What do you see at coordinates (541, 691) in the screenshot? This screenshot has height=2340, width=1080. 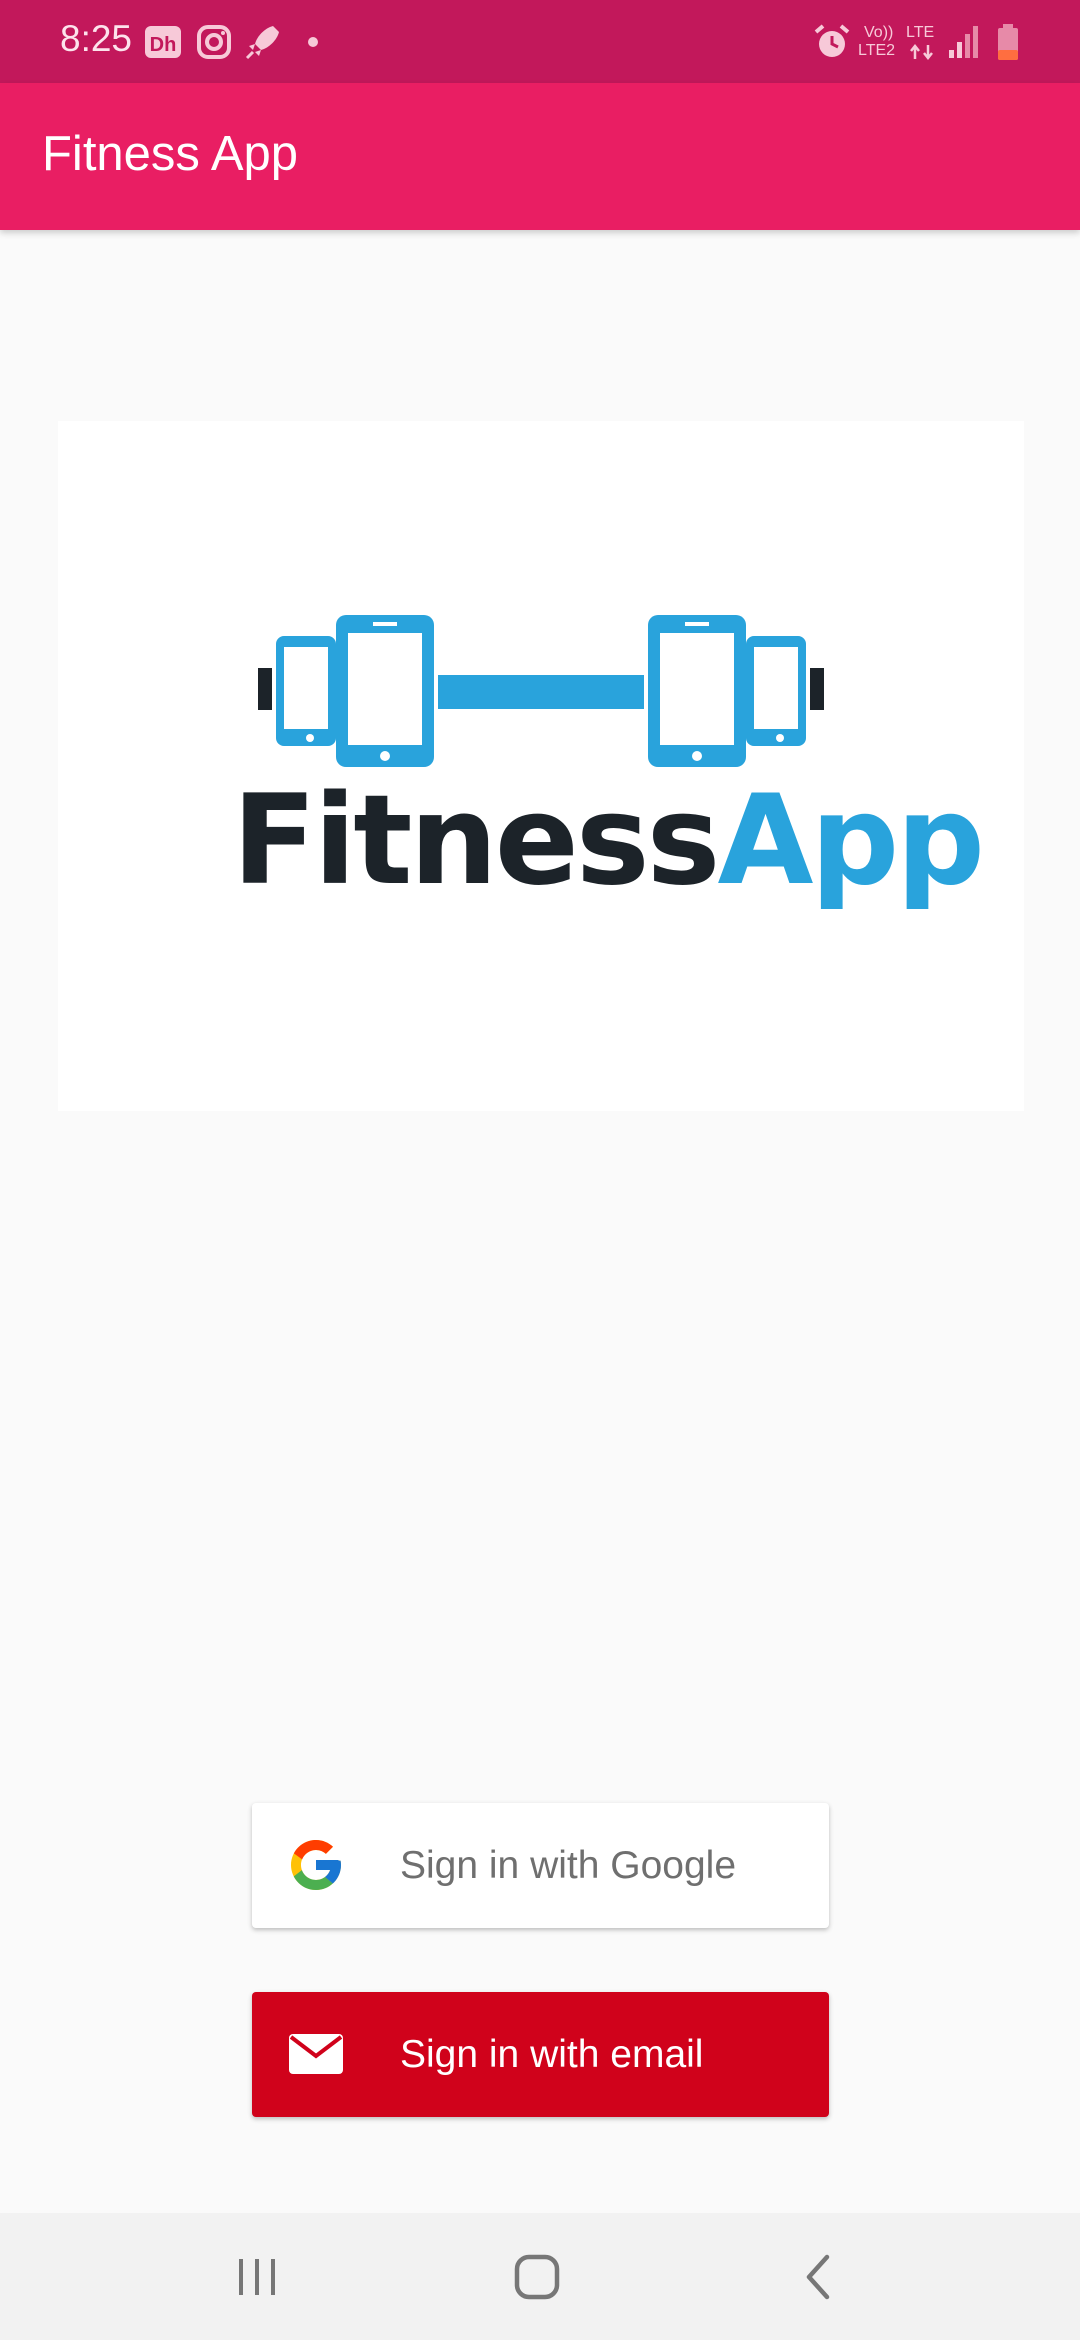 I see `dumbbell-phones-icon` at bounding box center [541, 691].